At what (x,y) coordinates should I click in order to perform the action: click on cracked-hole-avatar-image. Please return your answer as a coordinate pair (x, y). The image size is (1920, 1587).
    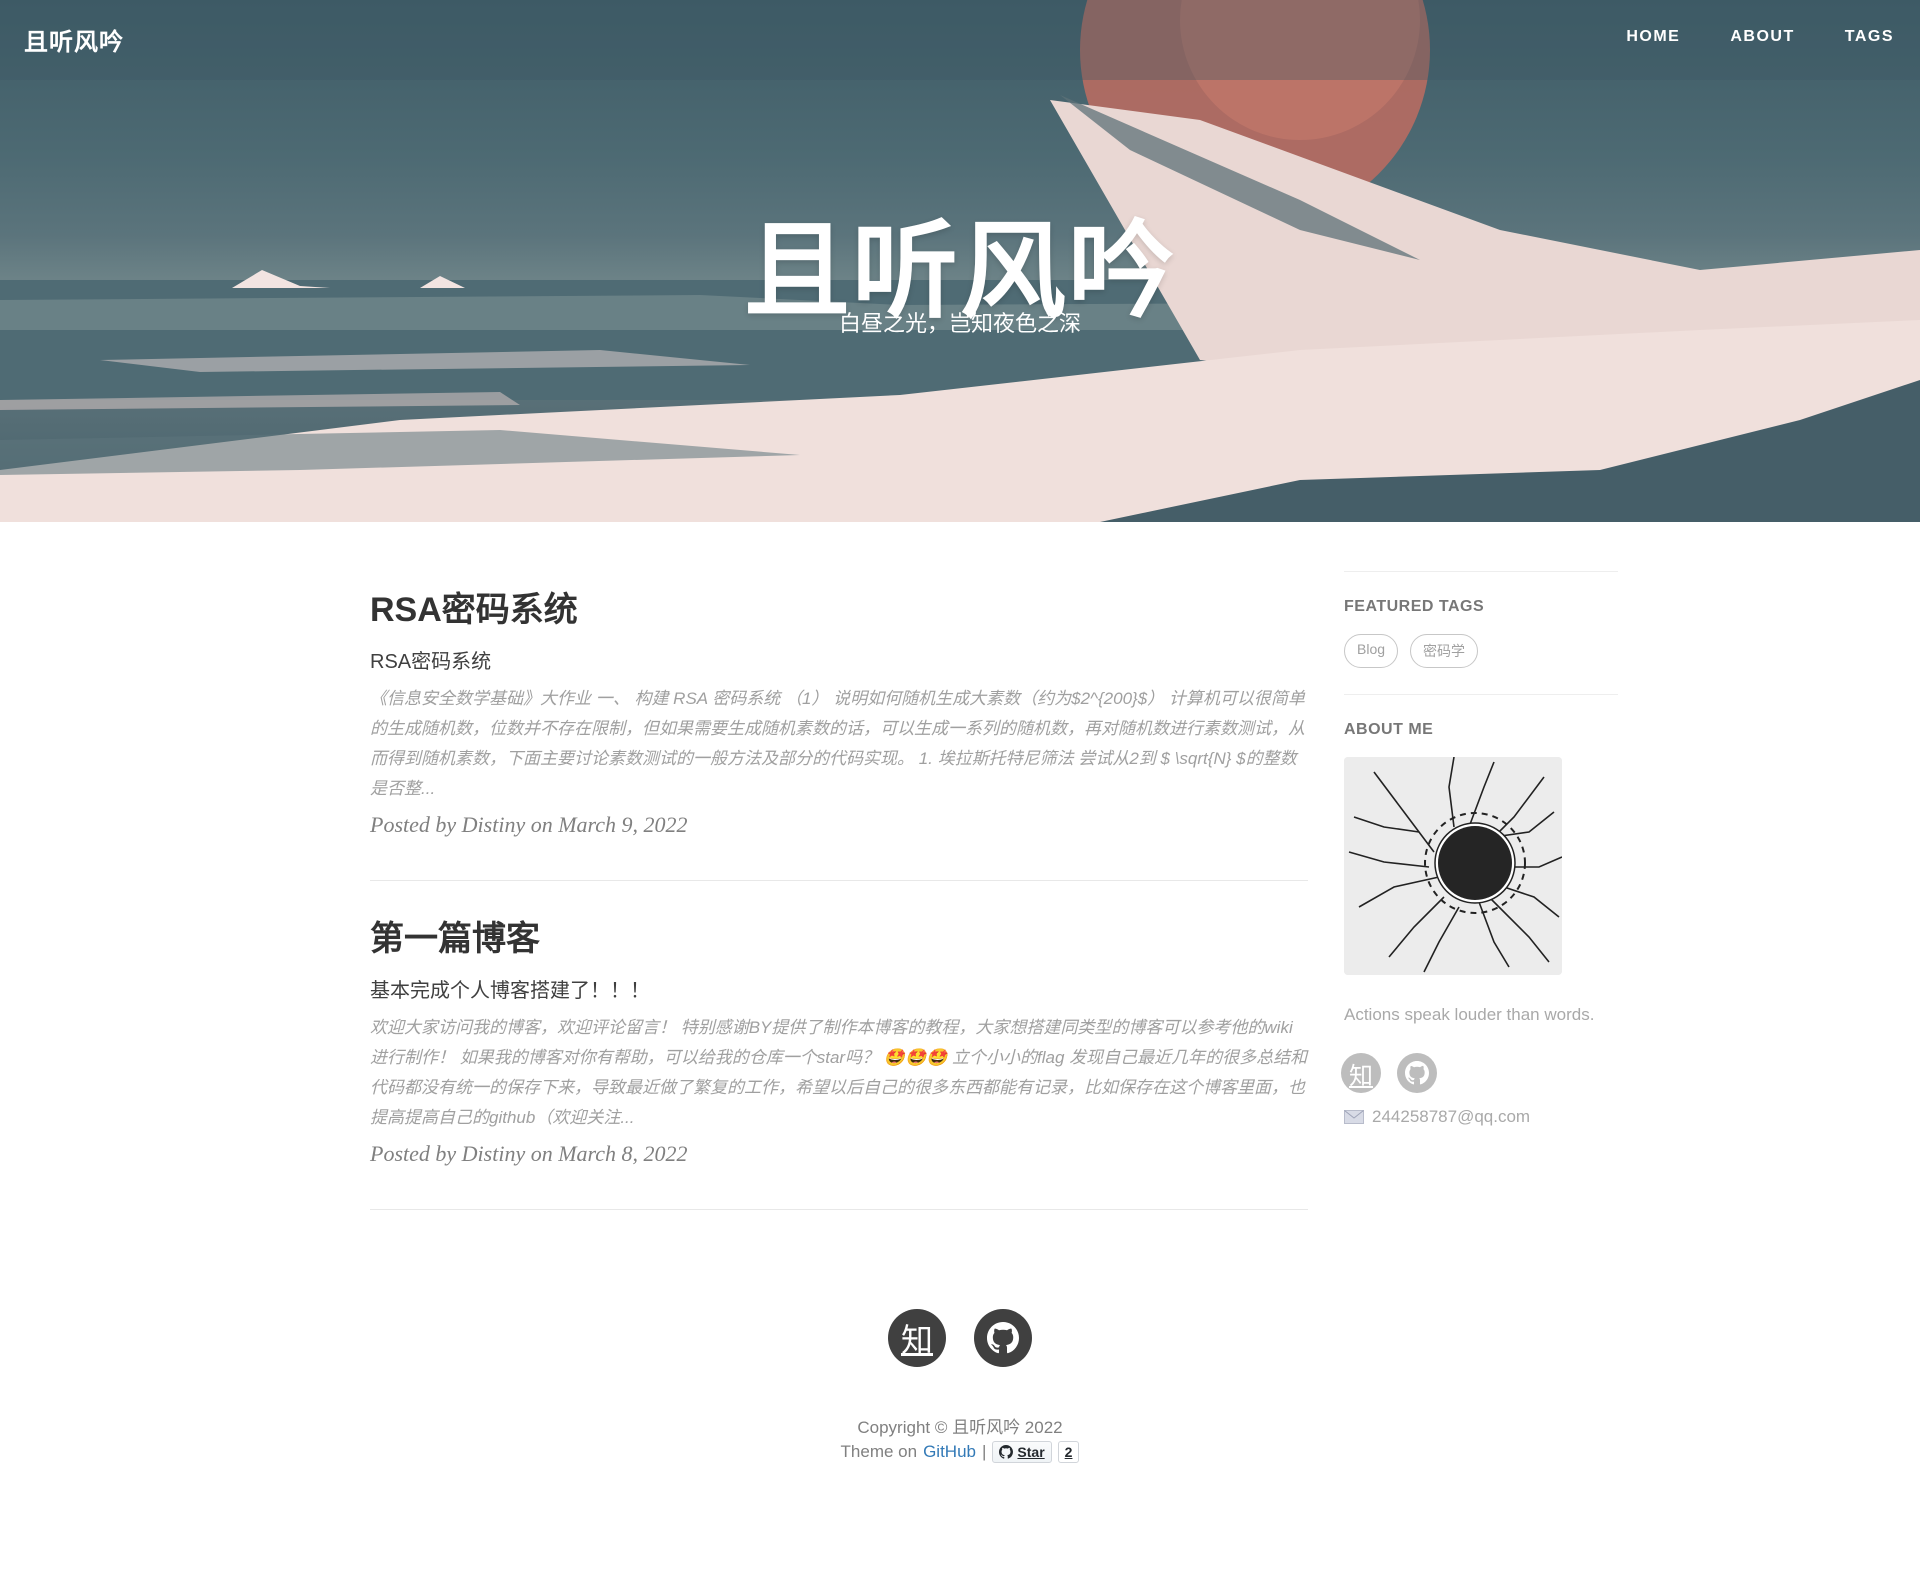
    Looking at the image, I should click on (1453, 866).